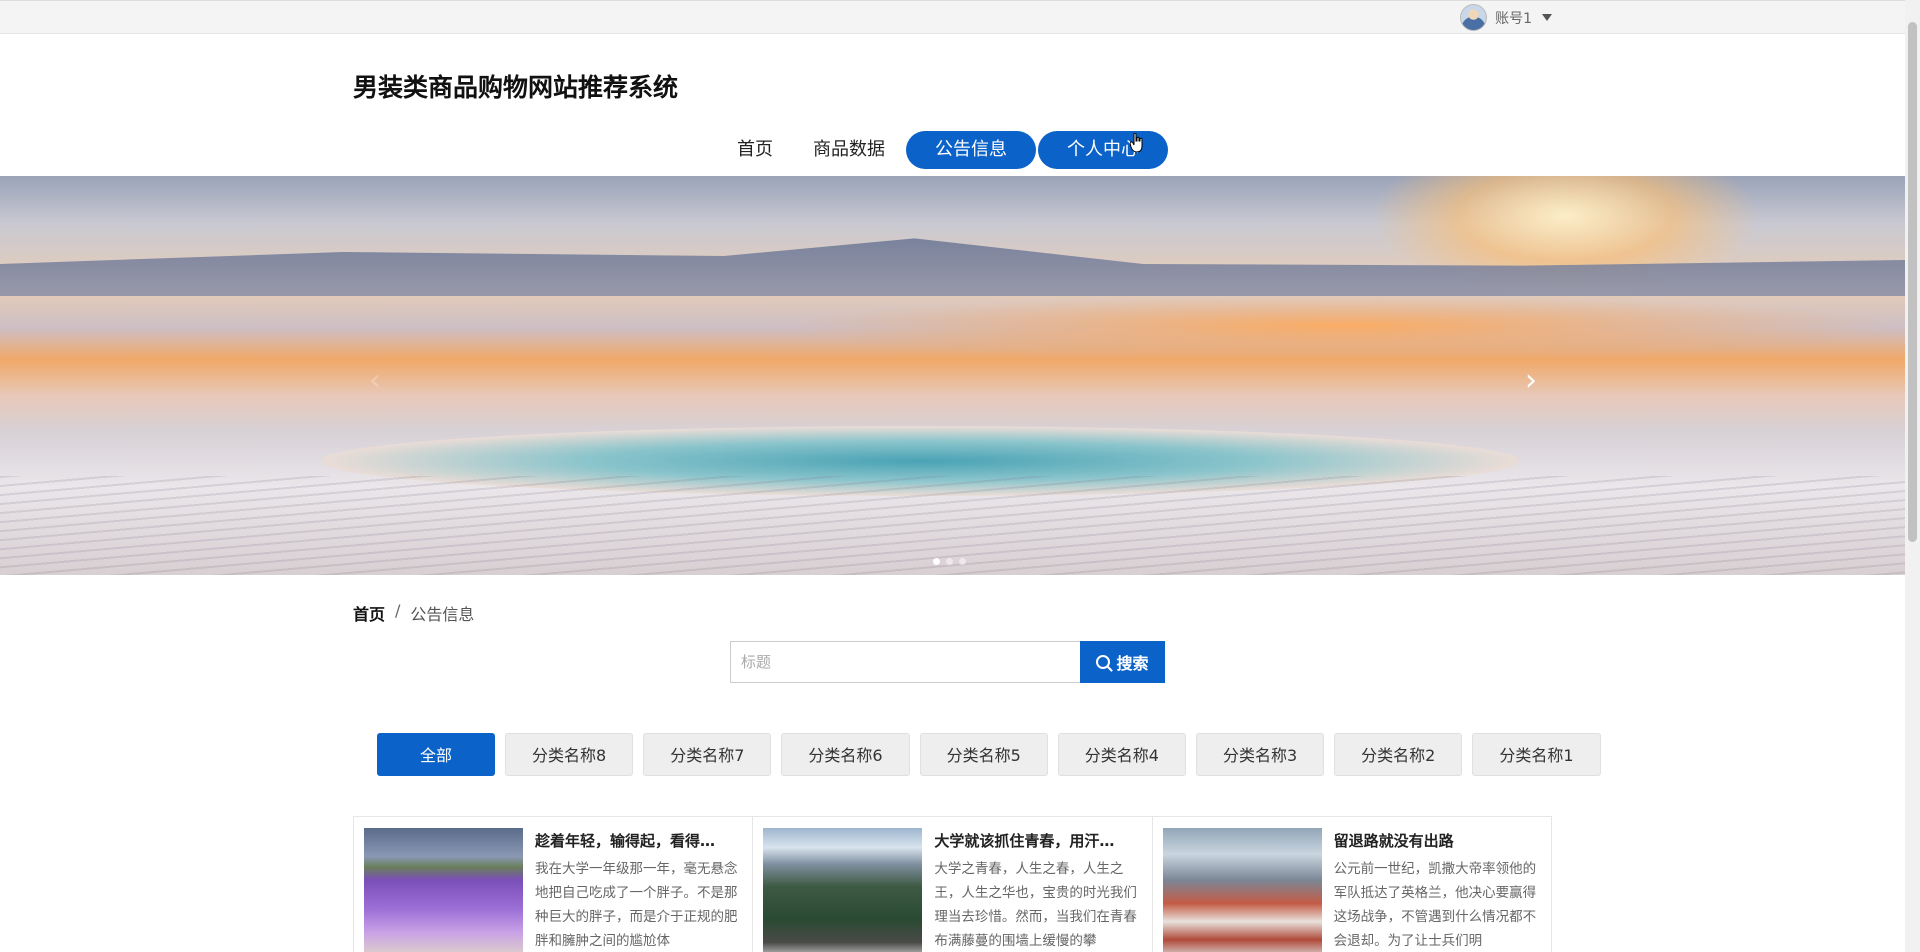 The height and width of the screenshot is (952, 1920). What do you see at coordinates (1103, 662) in the screenshot?
I see `search-icon` at bounding box center [1103, 662].